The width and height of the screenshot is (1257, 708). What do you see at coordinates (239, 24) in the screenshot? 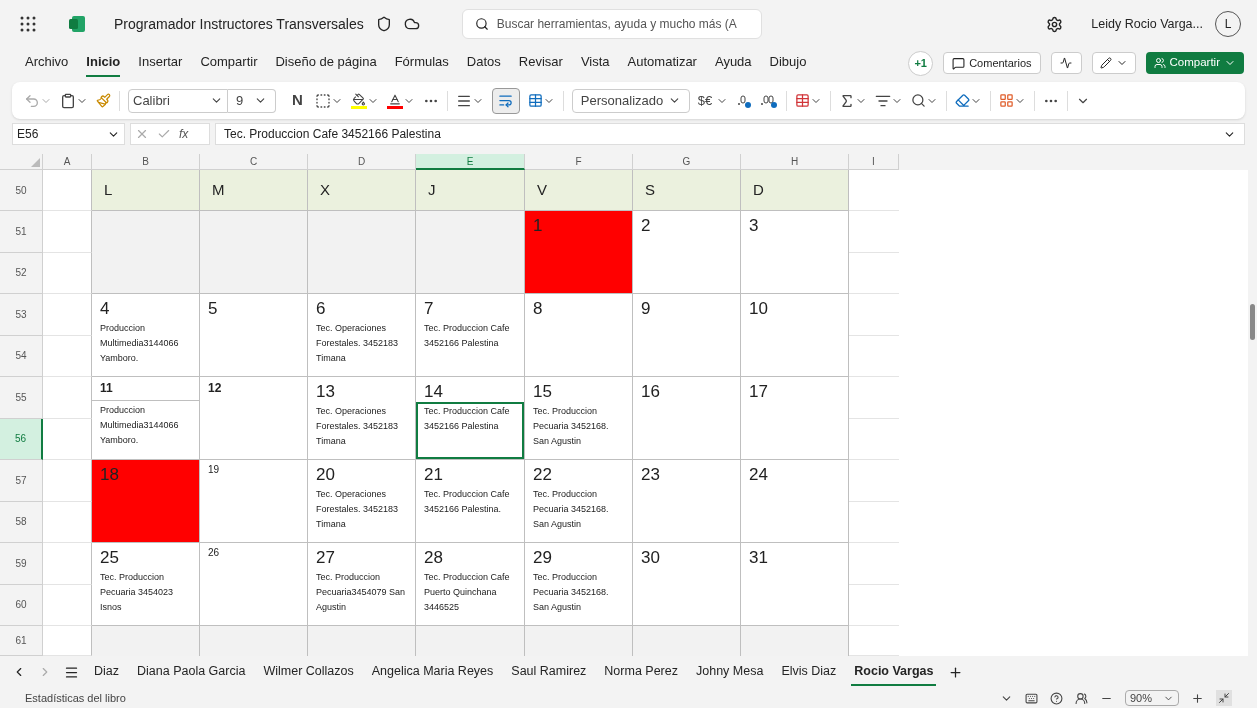
I see `document-title: Programador Instructores Transversales` at bounding box center [239, 24].